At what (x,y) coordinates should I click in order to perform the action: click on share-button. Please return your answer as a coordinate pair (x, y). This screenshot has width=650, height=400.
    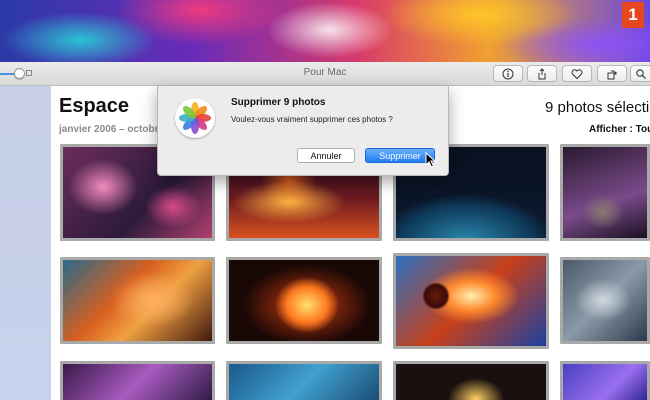
    Looking at the image, I should click on (542, 73).